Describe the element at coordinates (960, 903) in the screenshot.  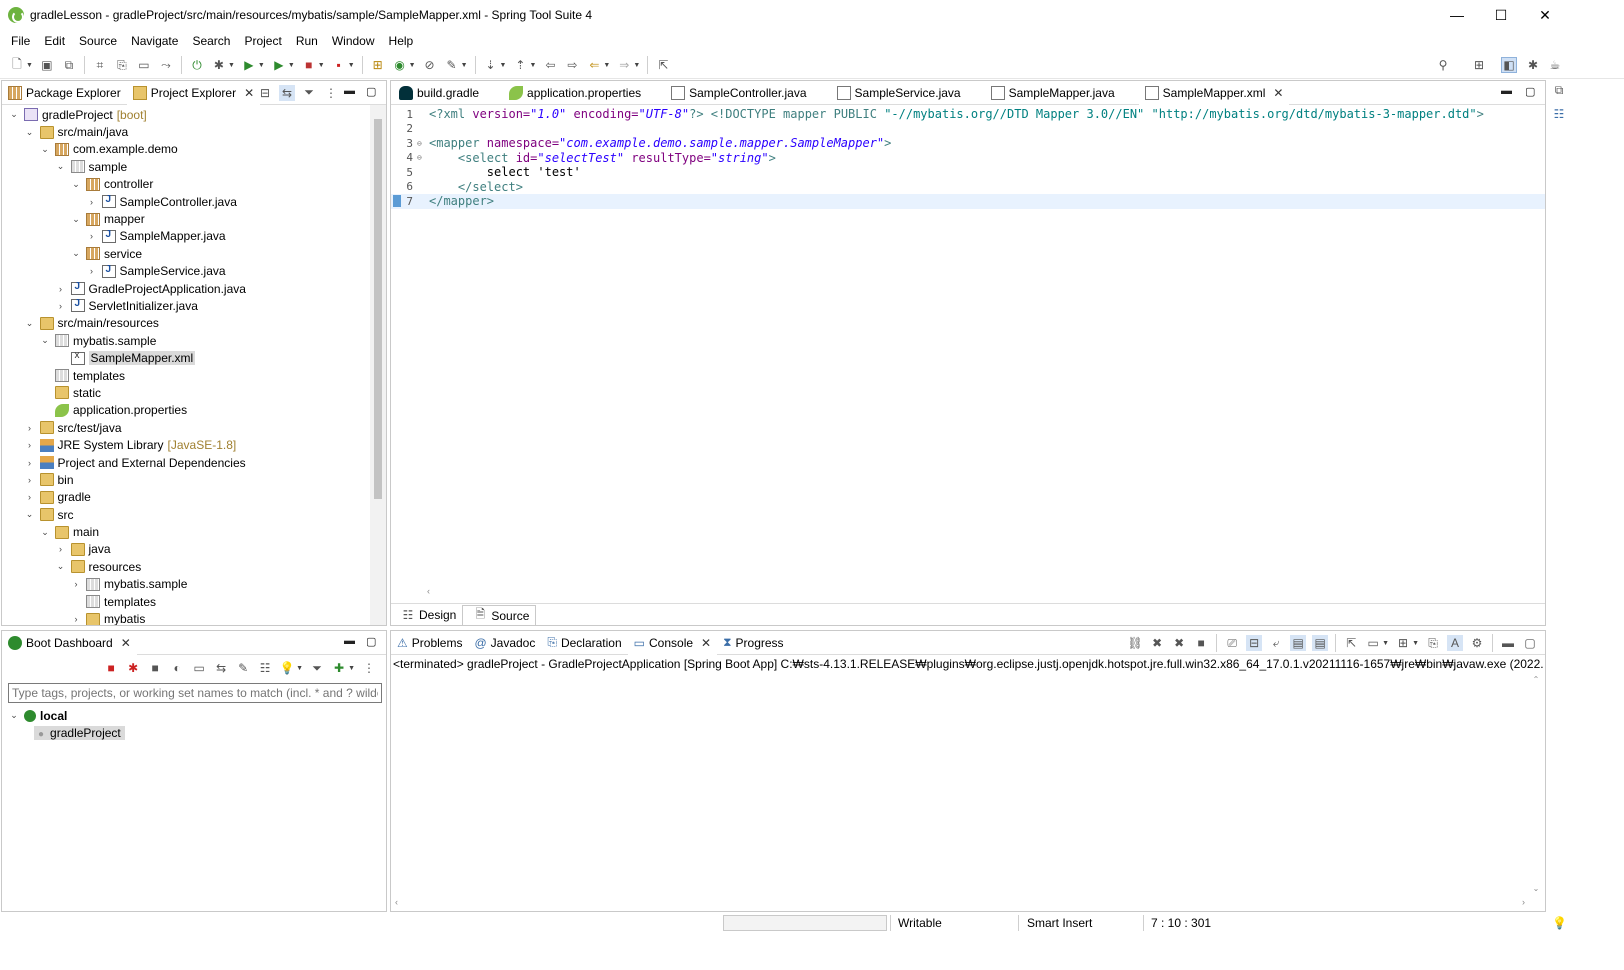
I see `console-horizontal-scrollbar: ‹ ›` at that location.